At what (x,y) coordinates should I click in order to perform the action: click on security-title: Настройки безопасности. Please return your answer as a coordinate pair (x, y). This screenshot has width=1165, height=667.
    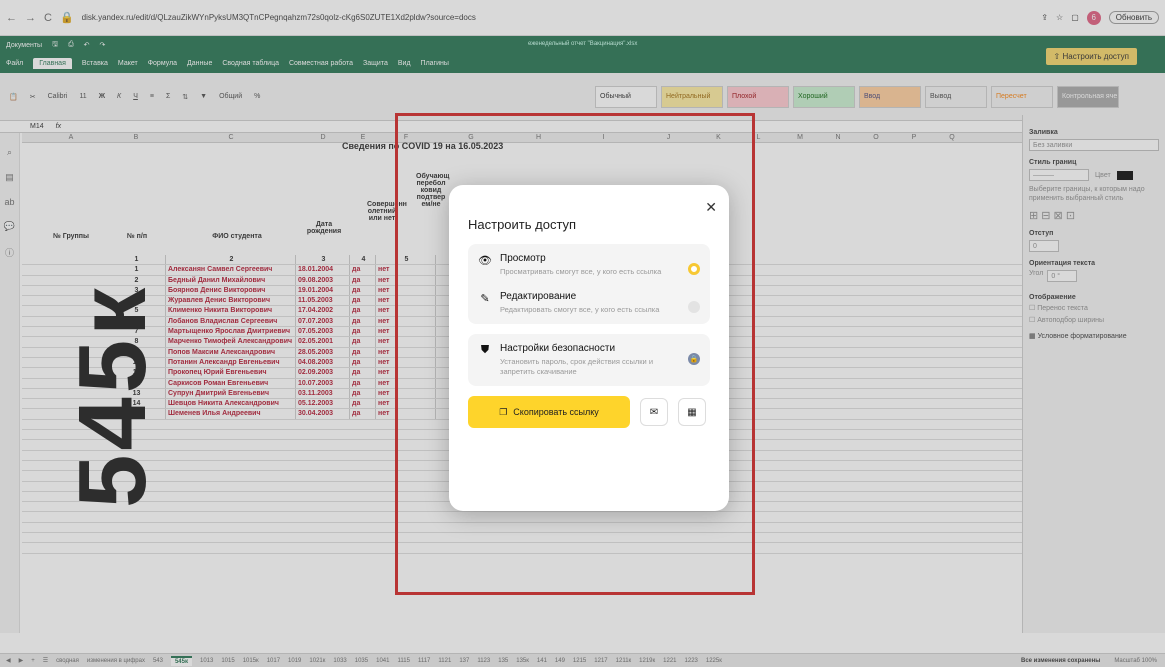
    Looking at the image, I should click on (558, 348).